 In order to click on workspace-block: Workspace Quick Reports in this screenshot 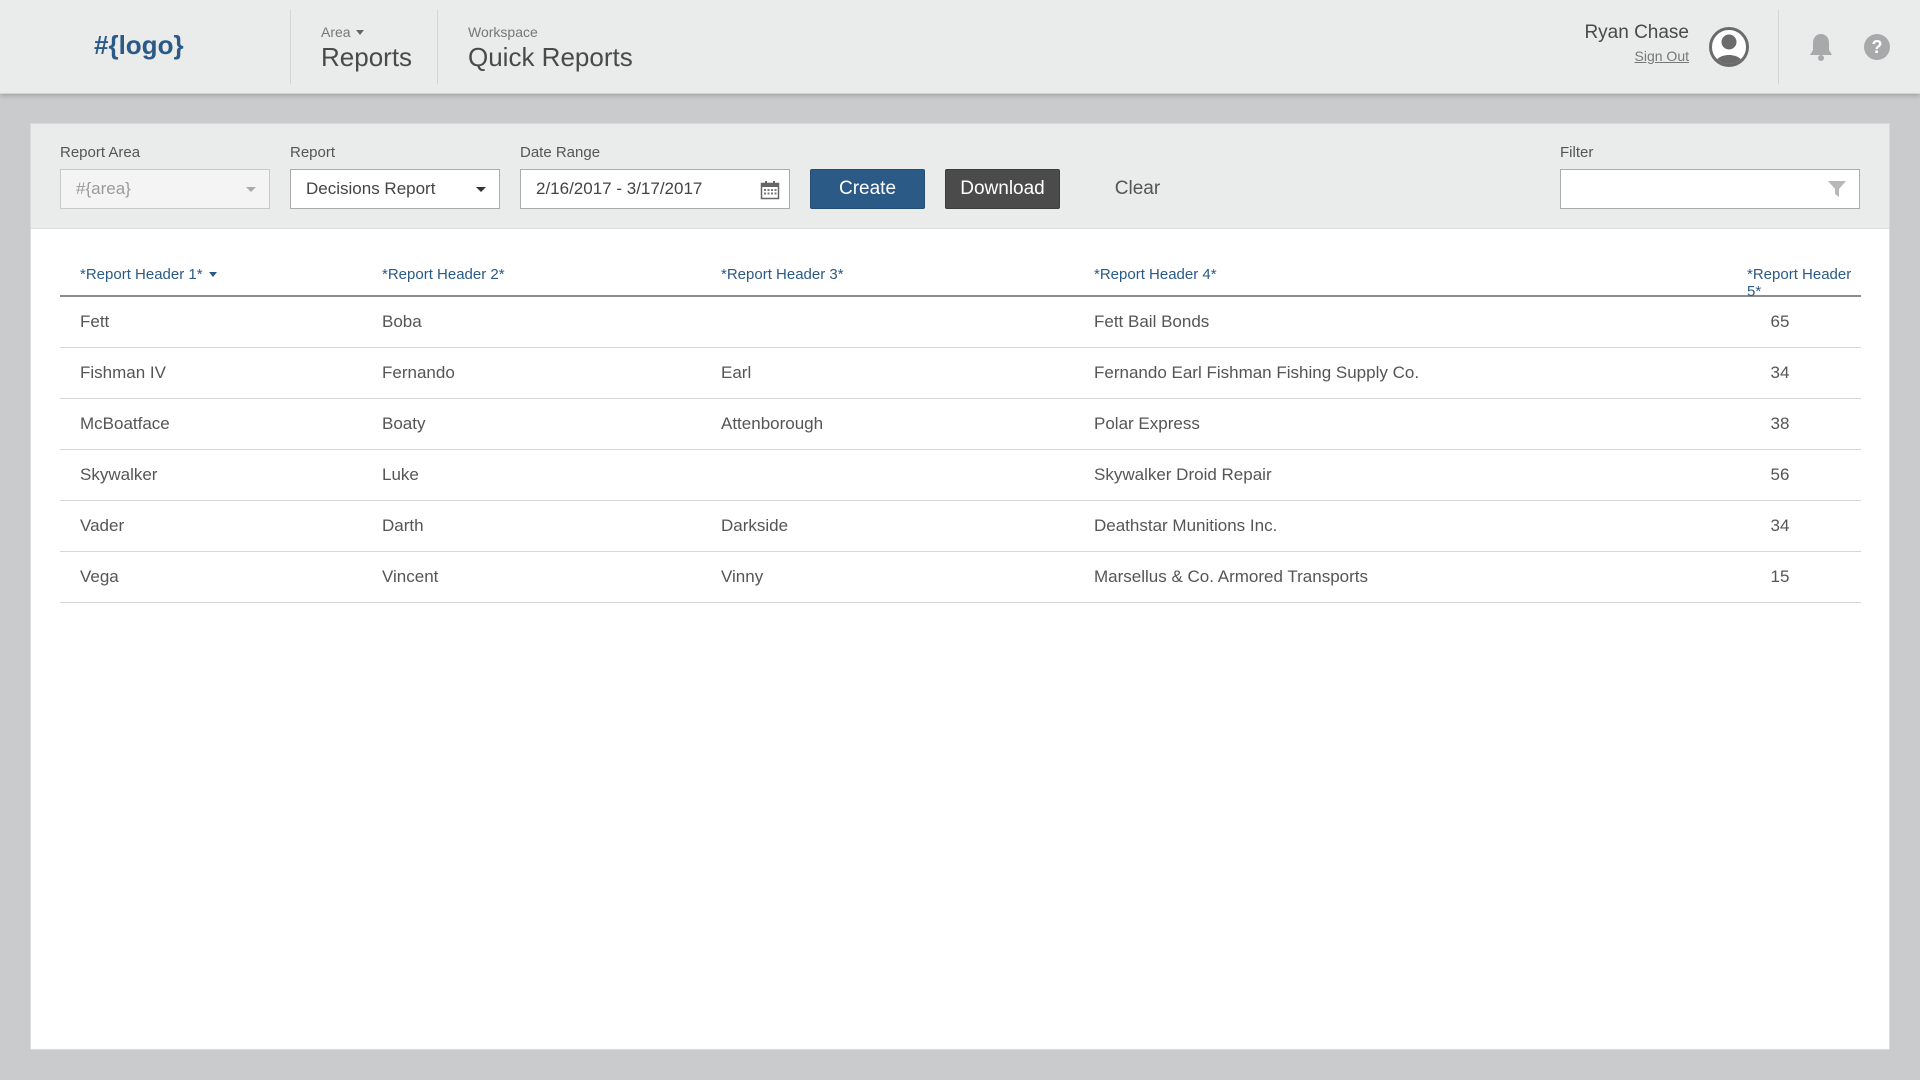, I will do `click(550, 48)`.